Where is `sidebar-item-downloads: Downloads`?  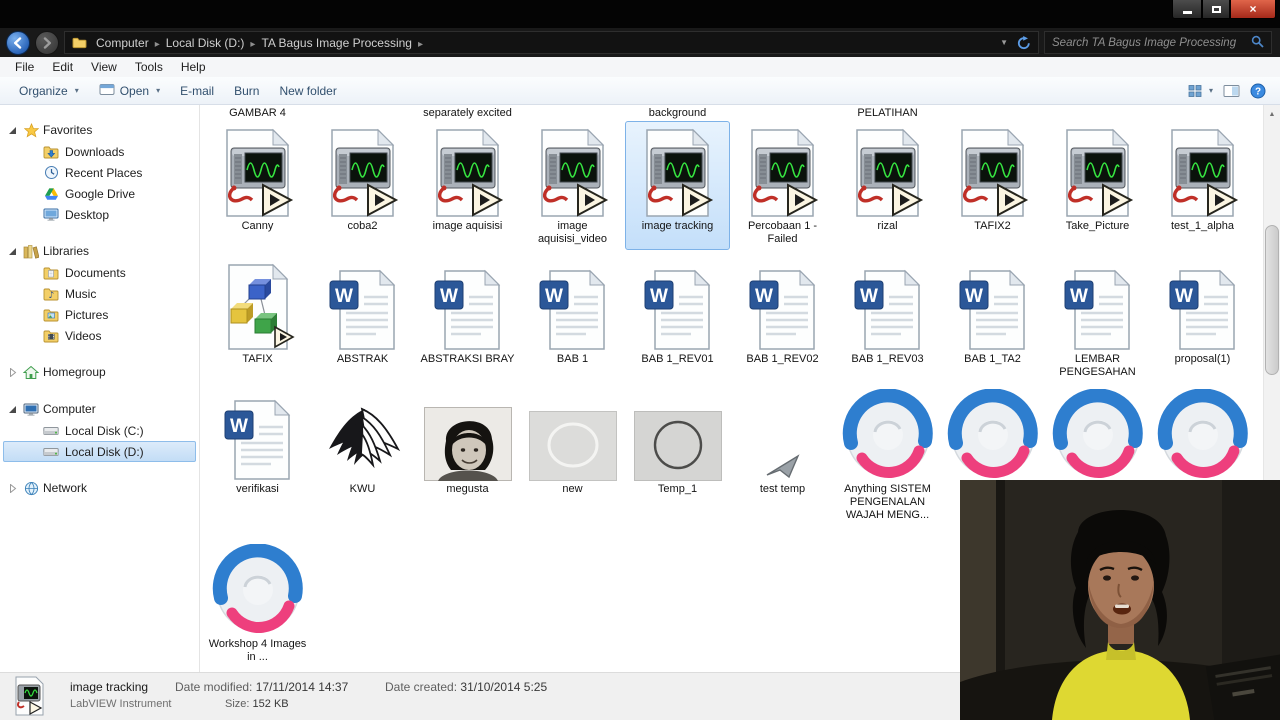 sidebar-item-downloads: Downloads is located at coordinates (99, 151).